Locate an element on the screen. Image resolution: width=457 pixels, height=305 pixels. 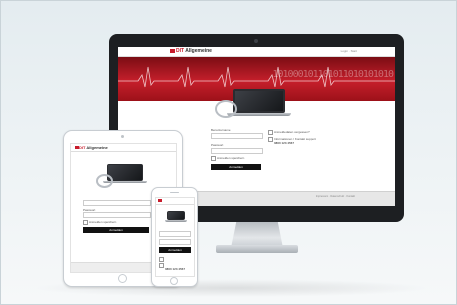
password-label: Passwort is located at coordinates (217, 145).